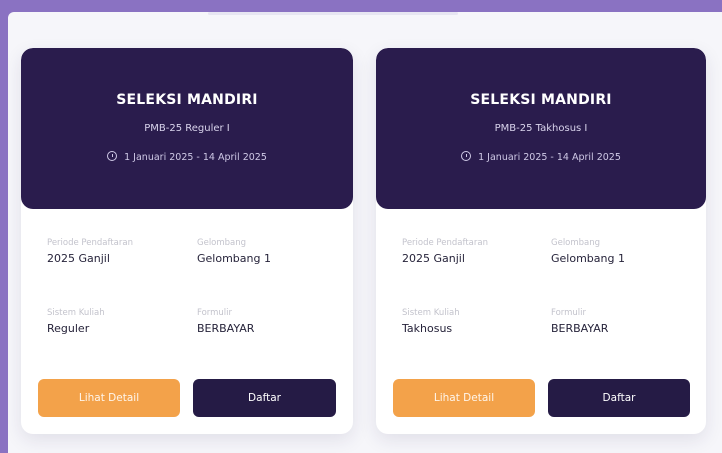 This screenshot has width=722, height=453. I want to click on sistem-kuliah-value: Takhosus, so click(427, 328).